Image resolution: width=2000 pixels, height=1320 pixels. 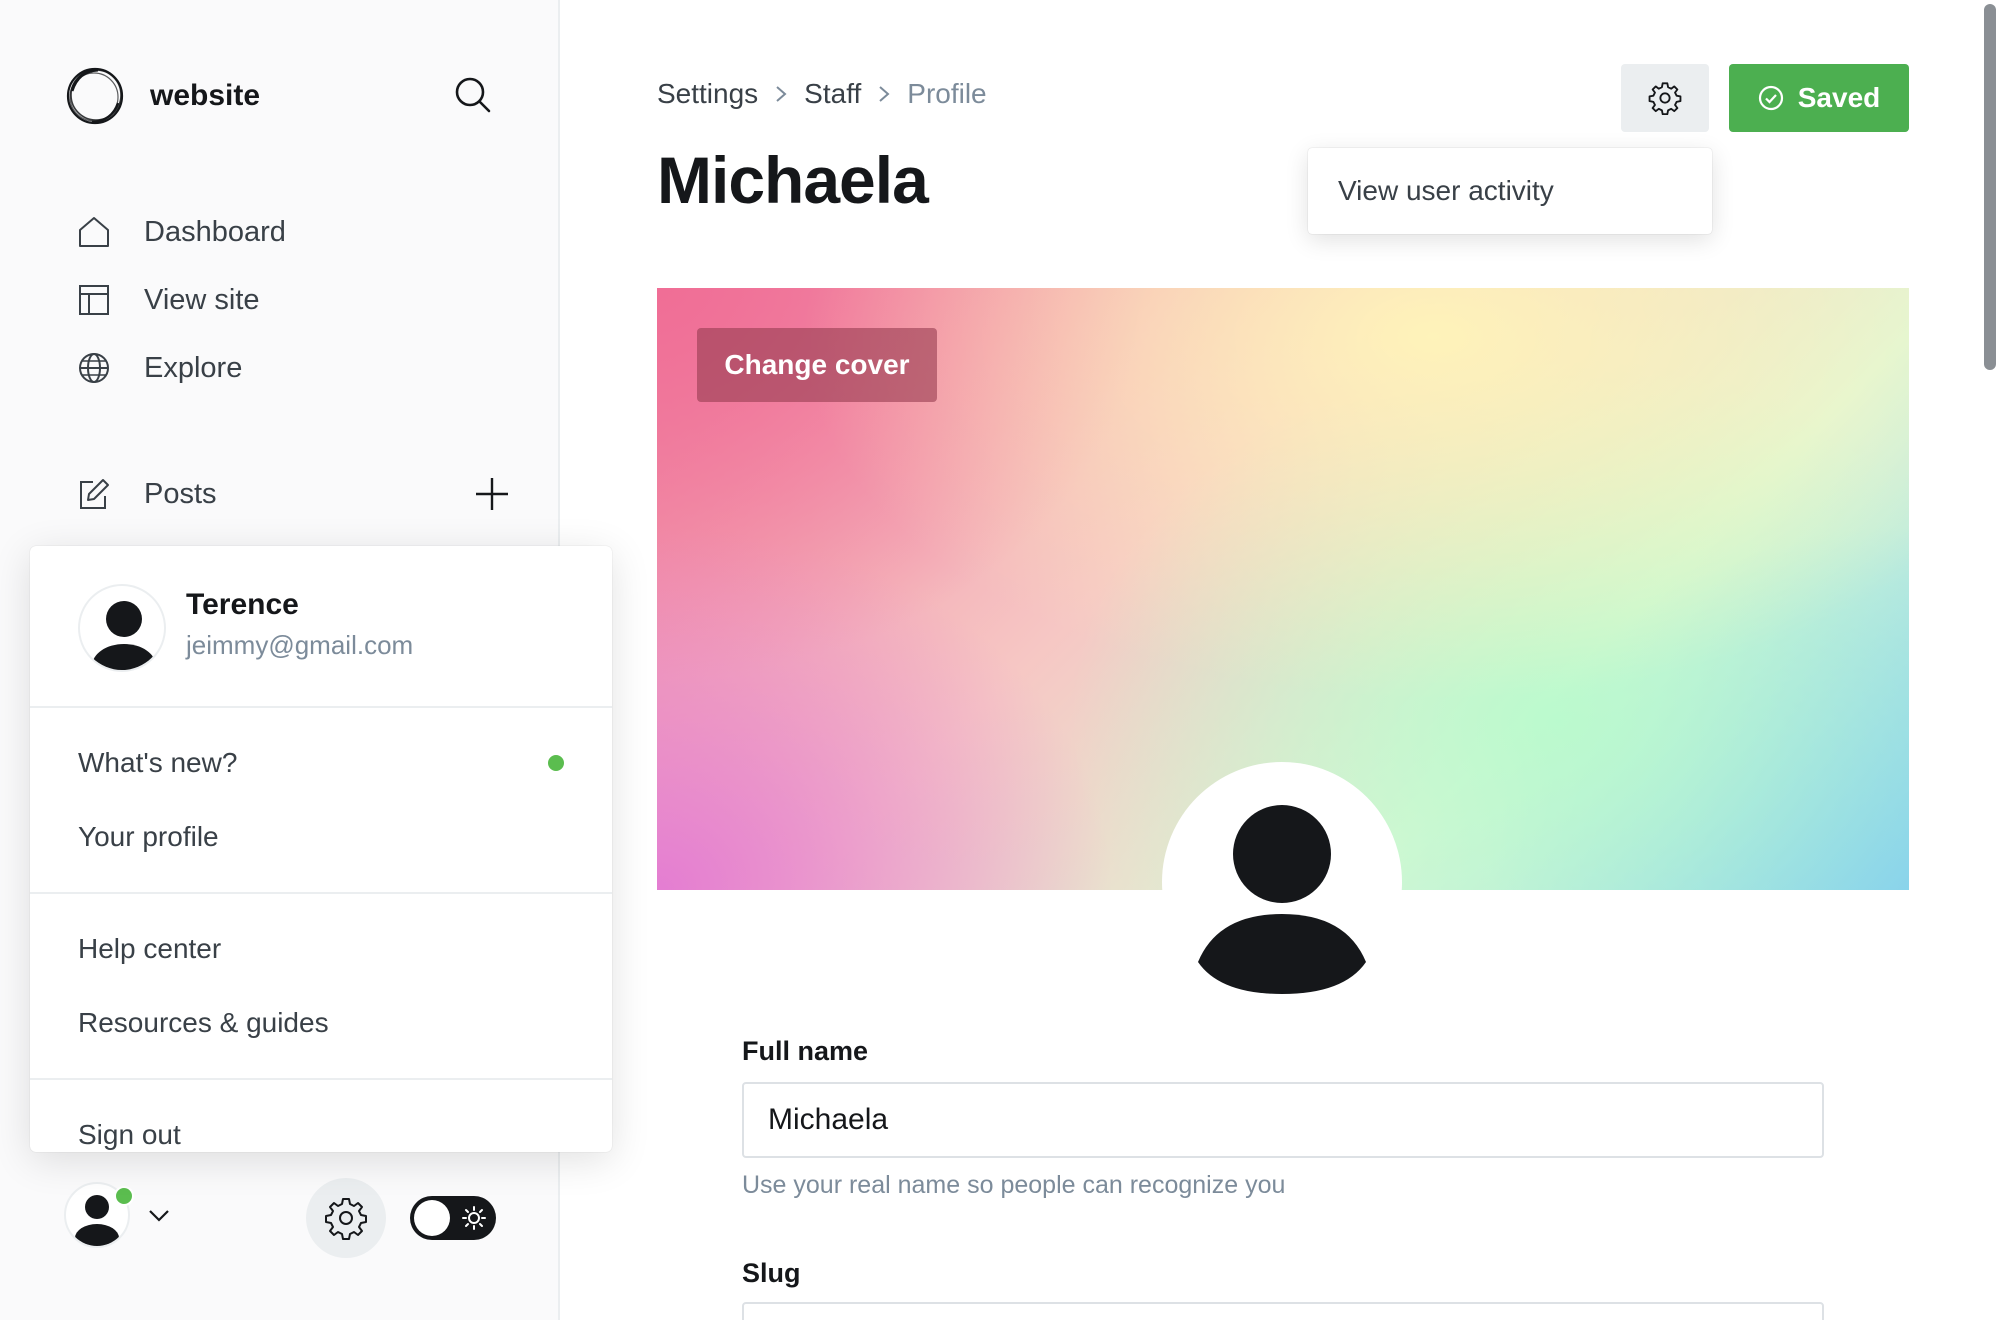 I want to click on sidebar-item-posts: Posts, so click(x=294, y=494).